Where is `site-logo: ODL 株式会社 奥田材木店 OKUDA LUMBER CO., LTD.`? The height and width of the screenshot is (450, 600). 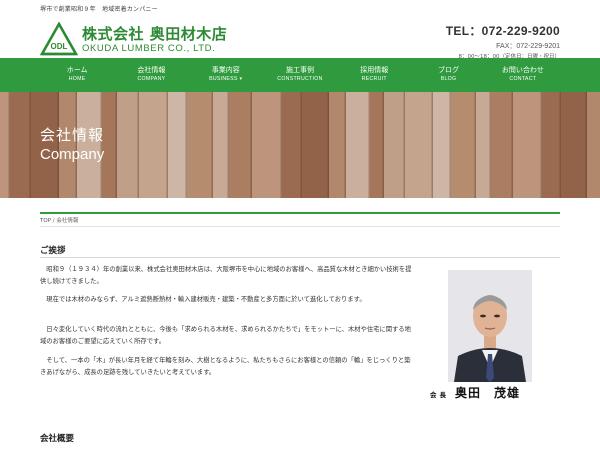 site-logo: ODL 株式会社 奥田材木店 OKUDA LUMBER CO., LTD. is located at coordinates (135, 39).